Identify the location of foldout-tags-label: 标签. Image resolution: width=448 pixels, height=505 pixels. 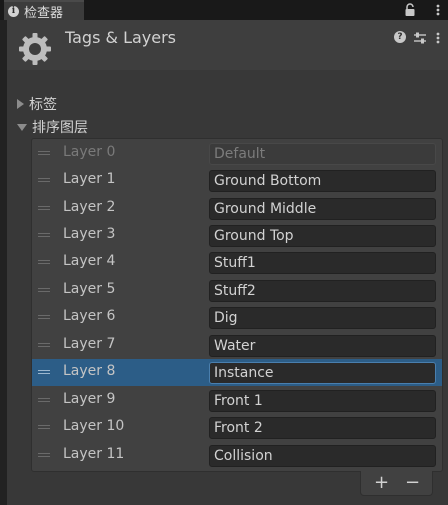
(43, 105).